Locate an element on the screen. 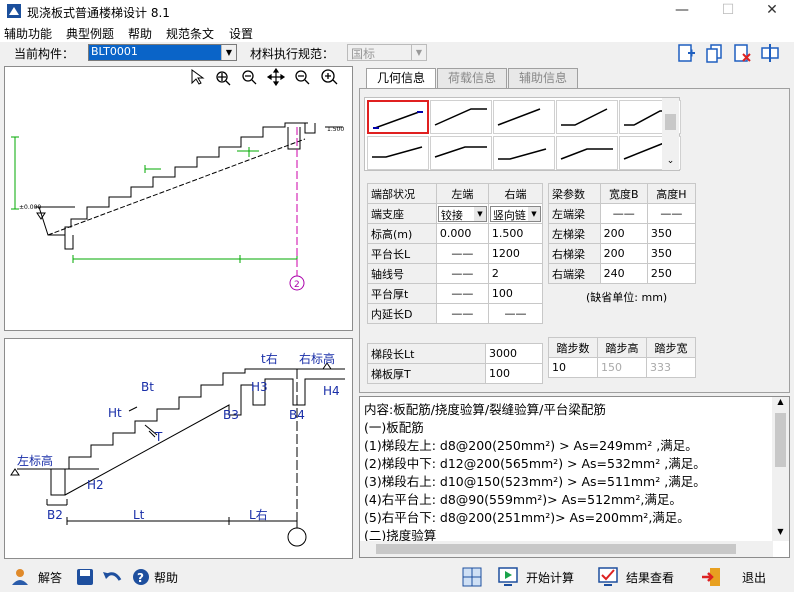 The height and width of the screenshot is (592, 794). zoom-out-icon is located at coordinates (249, 77).